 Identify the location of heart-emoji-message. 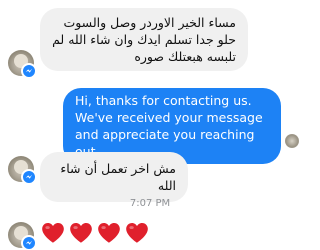
(95, 233).